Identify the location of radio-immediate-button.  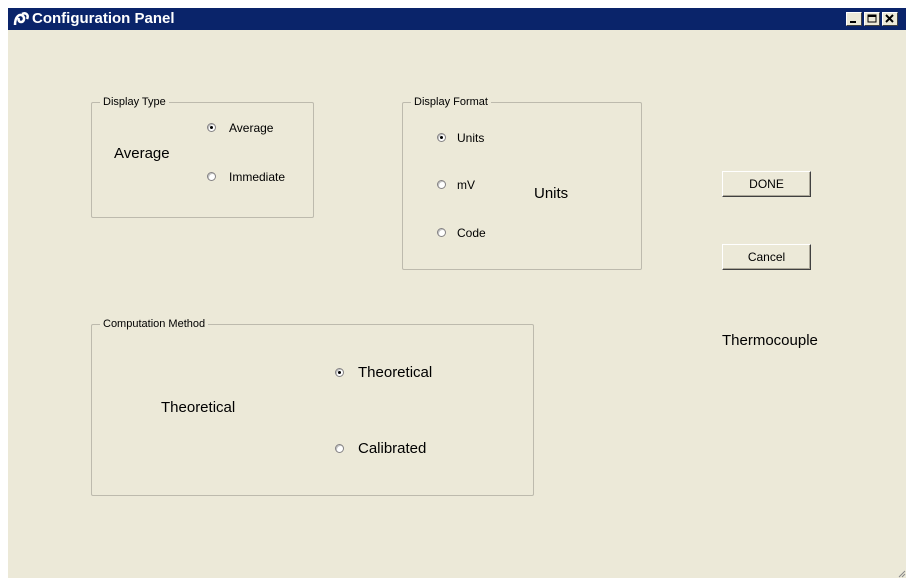
(211, 176).